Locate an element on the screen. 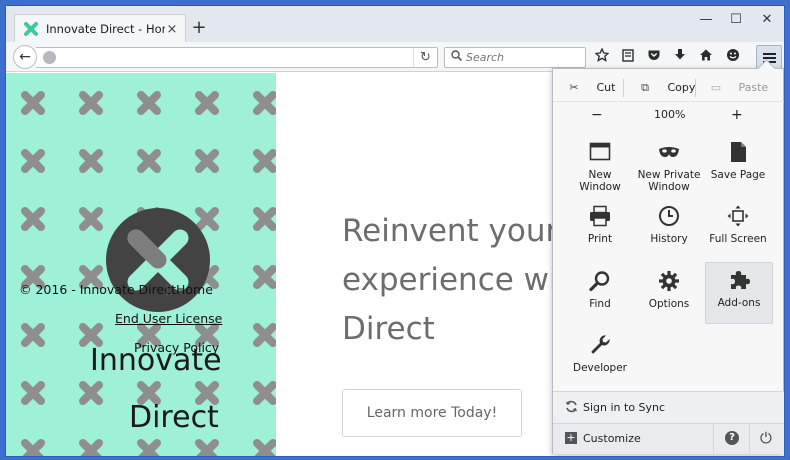 The height and width of the screenshot is (460, 790). options-label: Options is located at coordinates (669, 304).